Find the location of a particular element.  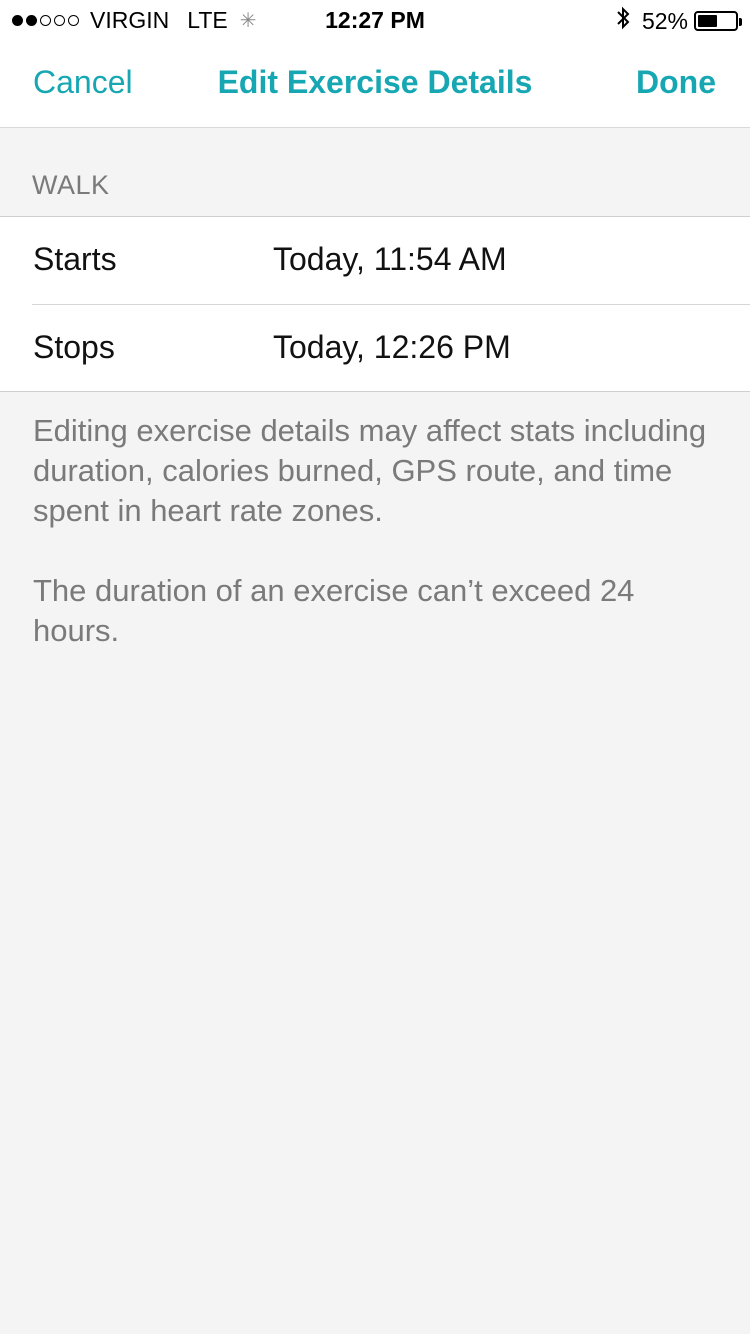

battery-fill is located at coordinates (707, 21).